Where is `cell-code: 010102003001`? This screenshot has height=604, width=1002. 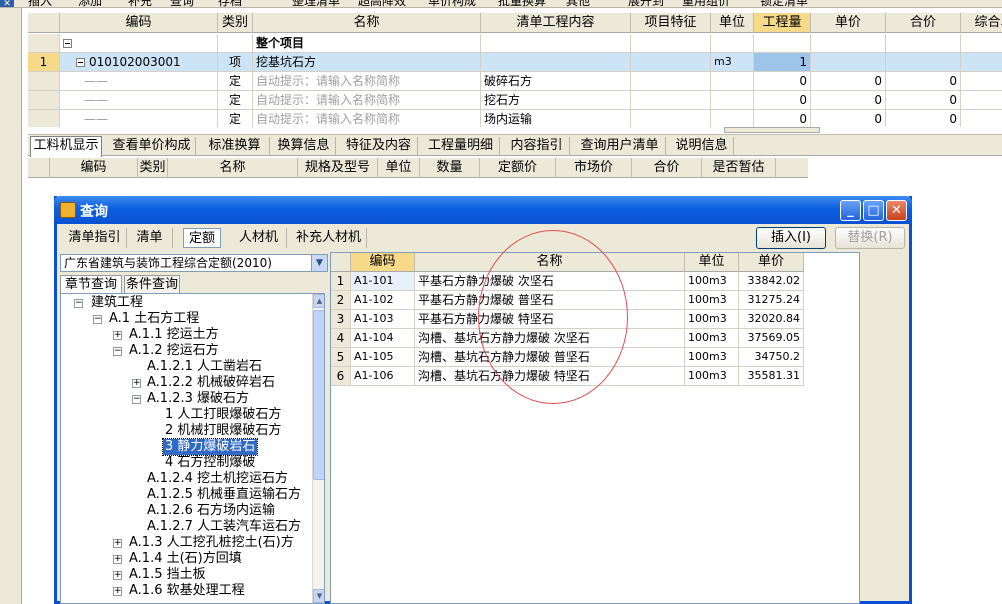 cell-code: 010102003001 is located at coordinates (139, 62).